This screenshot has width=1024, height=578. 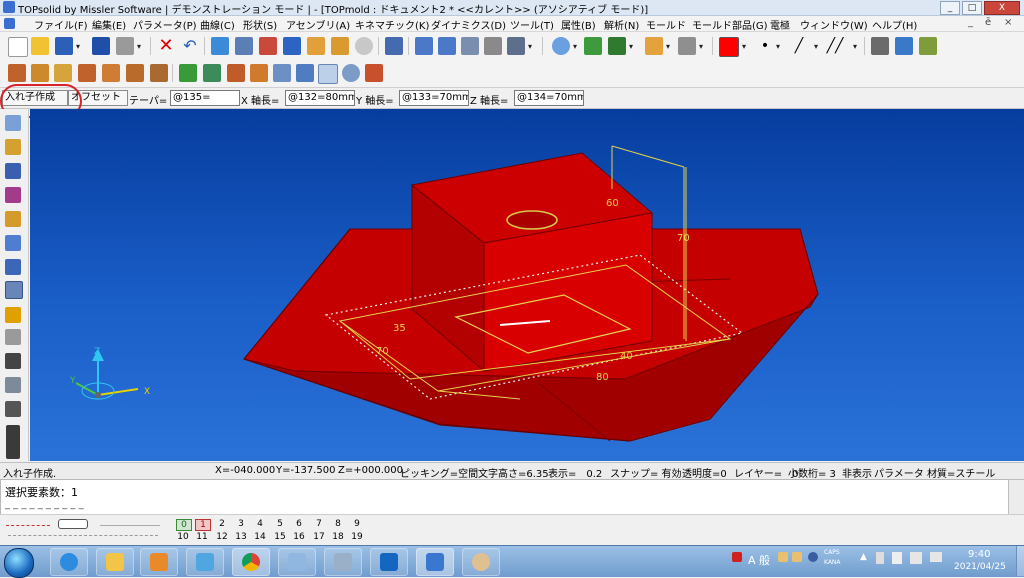 I want to click on layer-13-toggle: 13, so click(x=241, y=537).